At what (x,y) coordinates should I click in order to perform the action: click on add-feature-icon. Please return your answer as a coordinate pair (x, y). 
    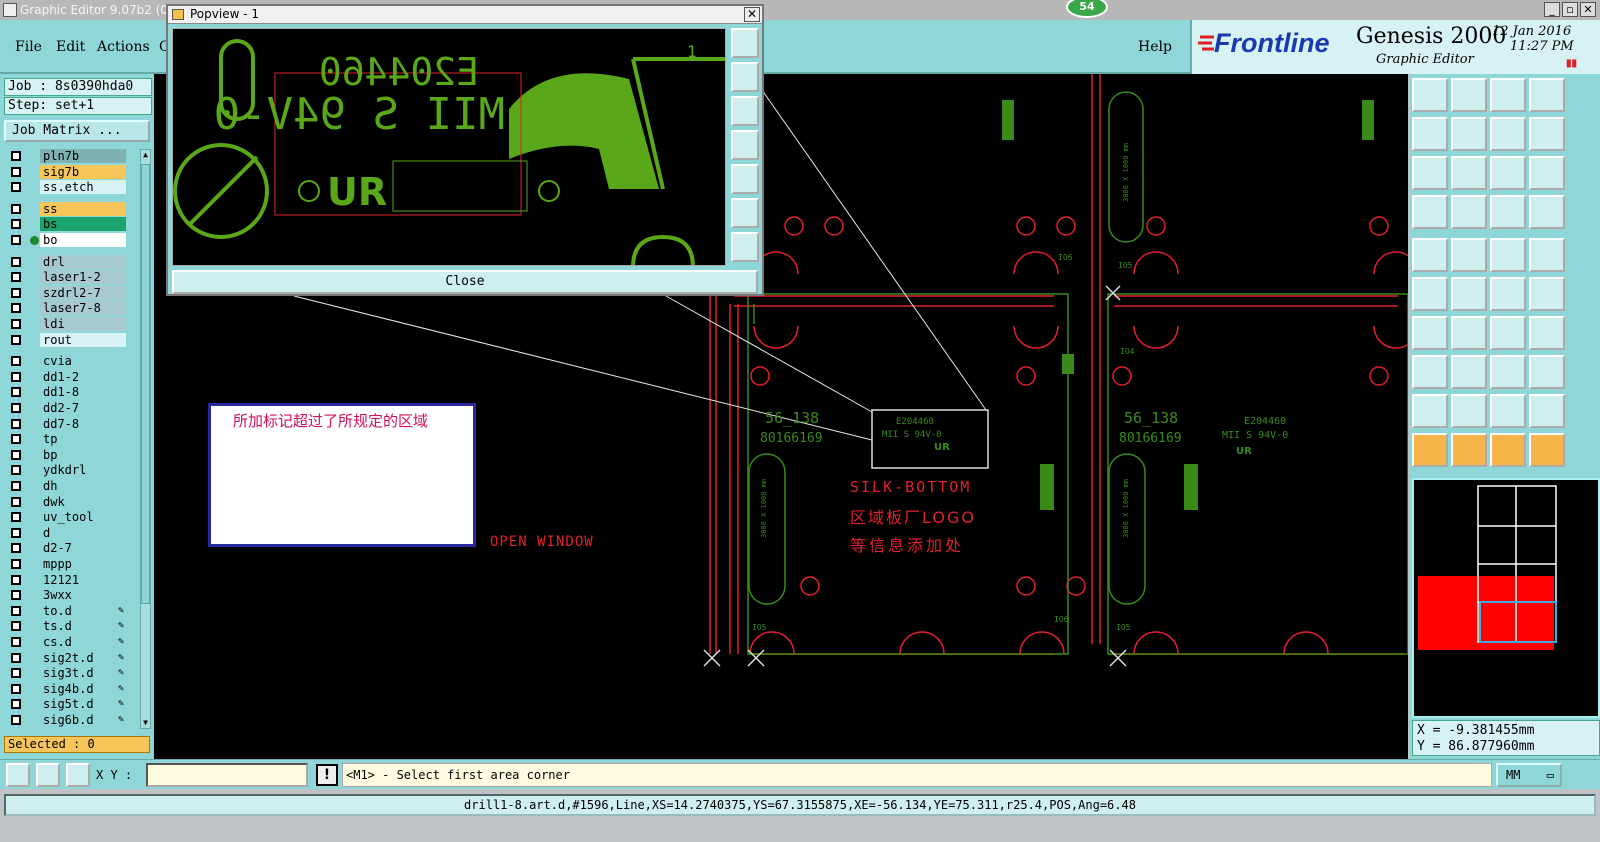
    Looking at the image, I should click on (1469, 255).